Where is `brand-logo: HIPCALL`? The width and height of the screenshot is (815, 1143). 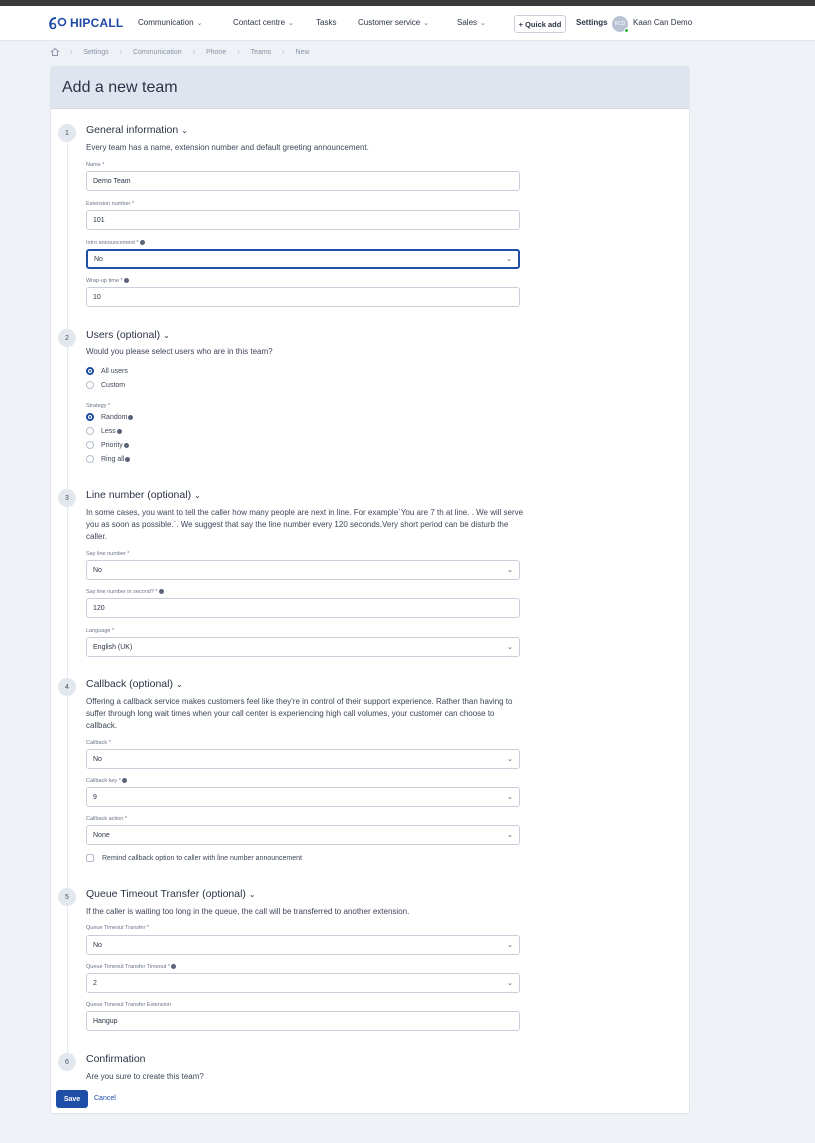
brand-logo: HIPCALL is located at coordinates (85, 23).